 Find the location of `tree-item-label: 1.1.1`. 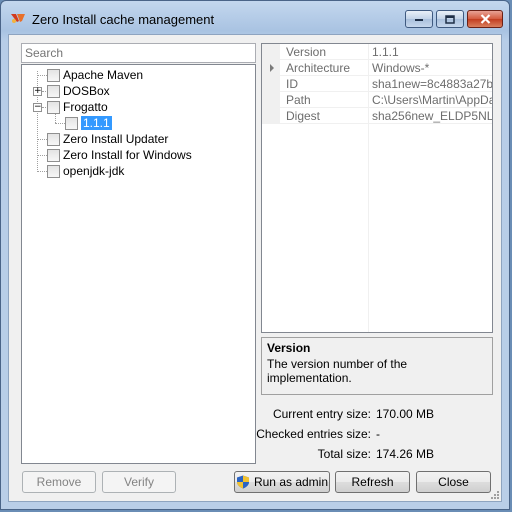

tree-item-label: 1.1.1 is located at coordinates (96, 123).